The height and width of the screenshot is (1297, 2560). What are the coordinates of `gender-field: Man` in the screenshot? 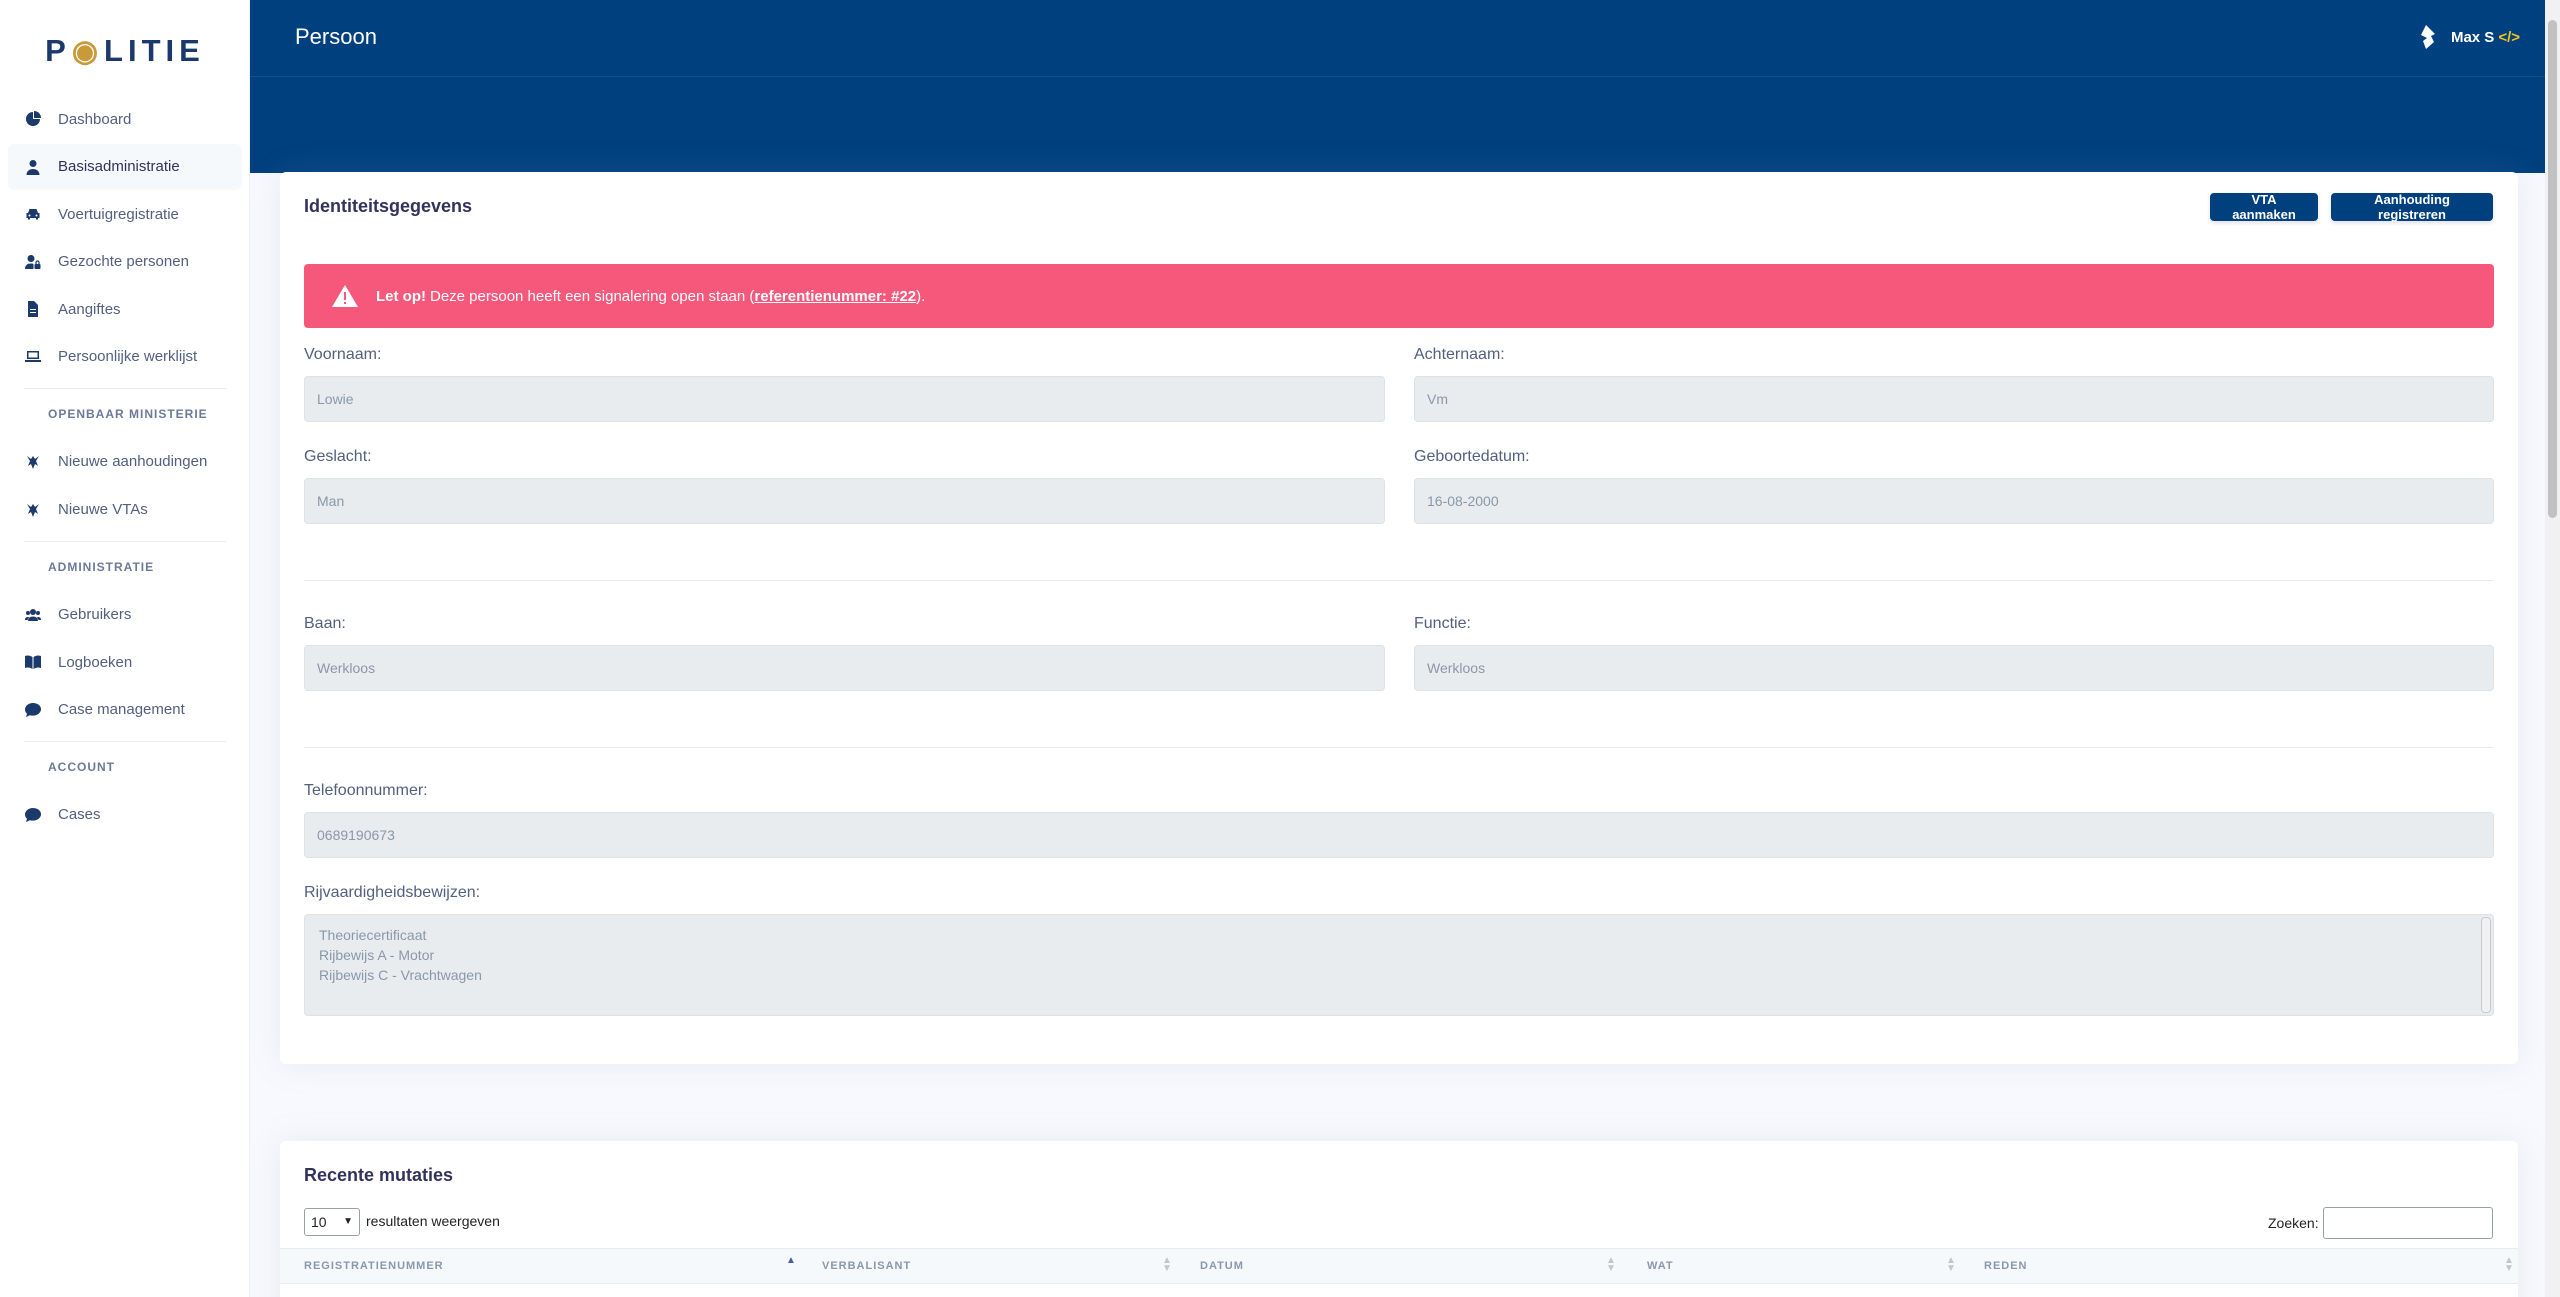 It's located at (844, 501).